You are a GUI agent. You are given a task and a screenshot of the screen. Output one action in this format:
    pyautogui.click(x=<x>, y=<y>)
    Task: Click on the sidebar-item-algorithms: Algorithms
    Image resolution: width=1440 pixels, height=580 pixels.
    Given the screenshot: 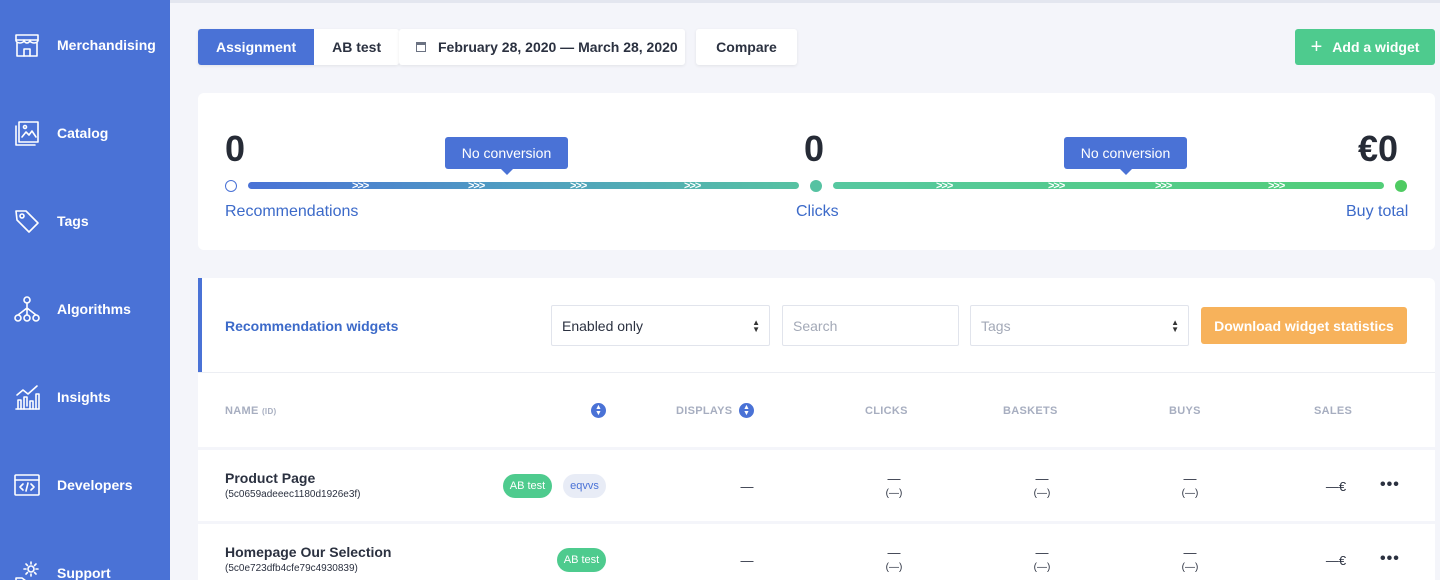 What is the action you would take?
    pyautogui.click(x=85, y=309)
    